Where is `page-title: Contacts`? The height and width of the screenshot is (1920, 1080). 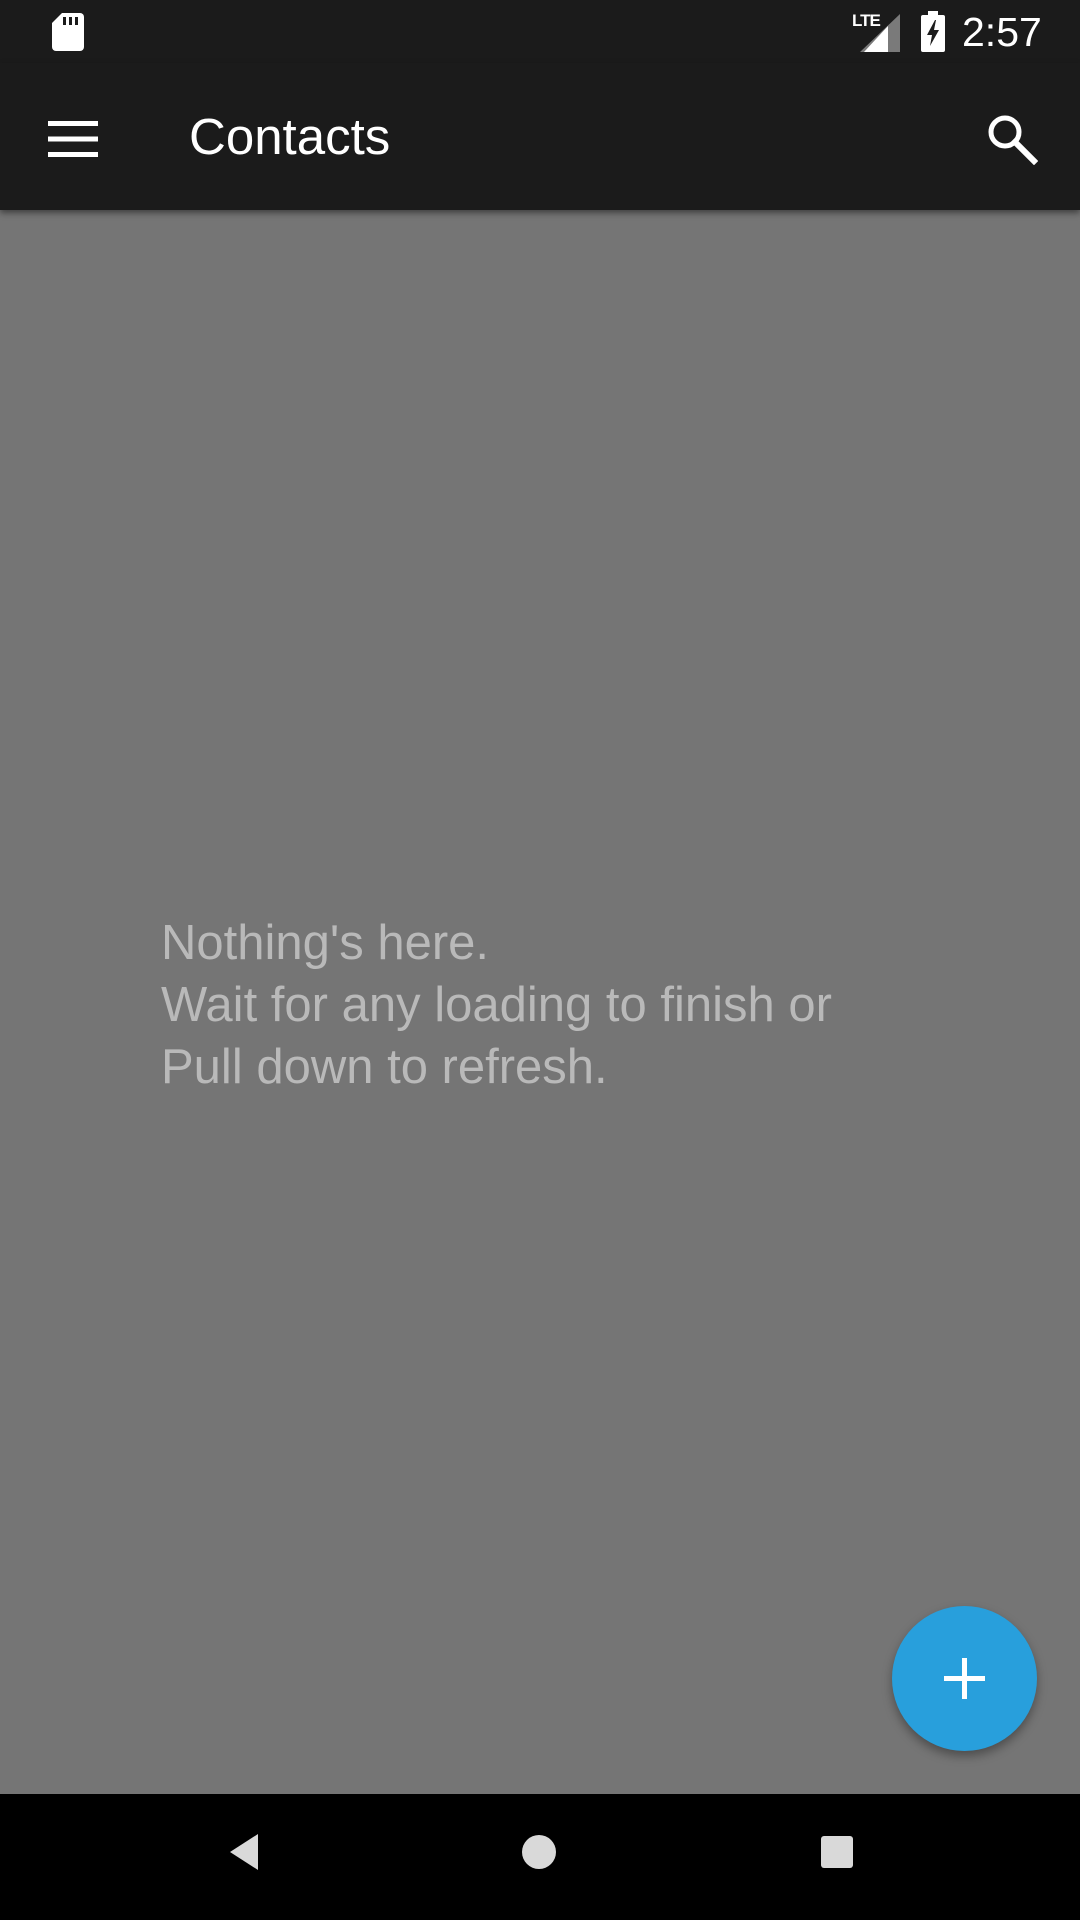
page-title: Contacts is located at coordinates (290, 136).